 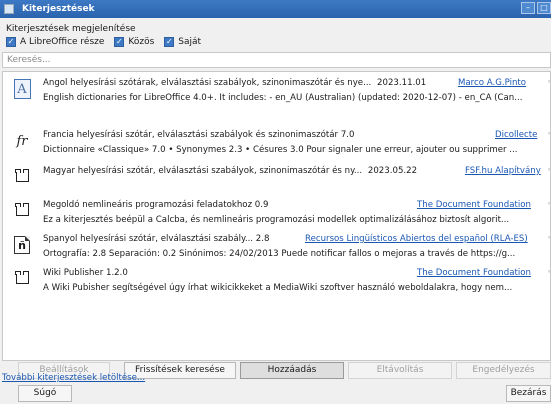 What do you see at coordinates (402, 83) in the screenshot?
I see `extension-version: 2023.11.01` at bounding box center [402, 83].